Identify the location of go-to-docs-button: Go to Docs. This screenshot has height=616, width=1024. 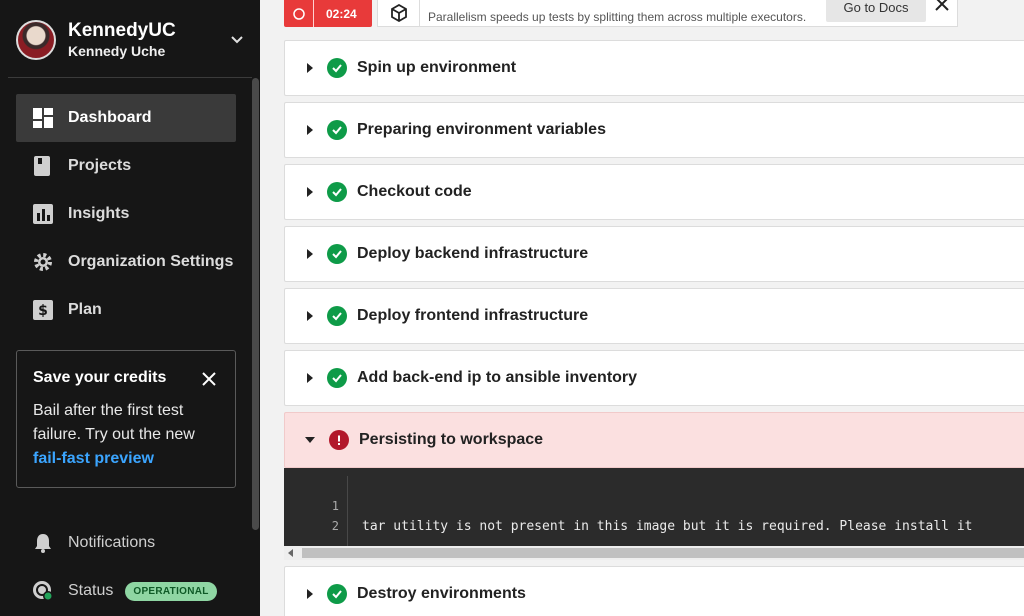
(876, 11).